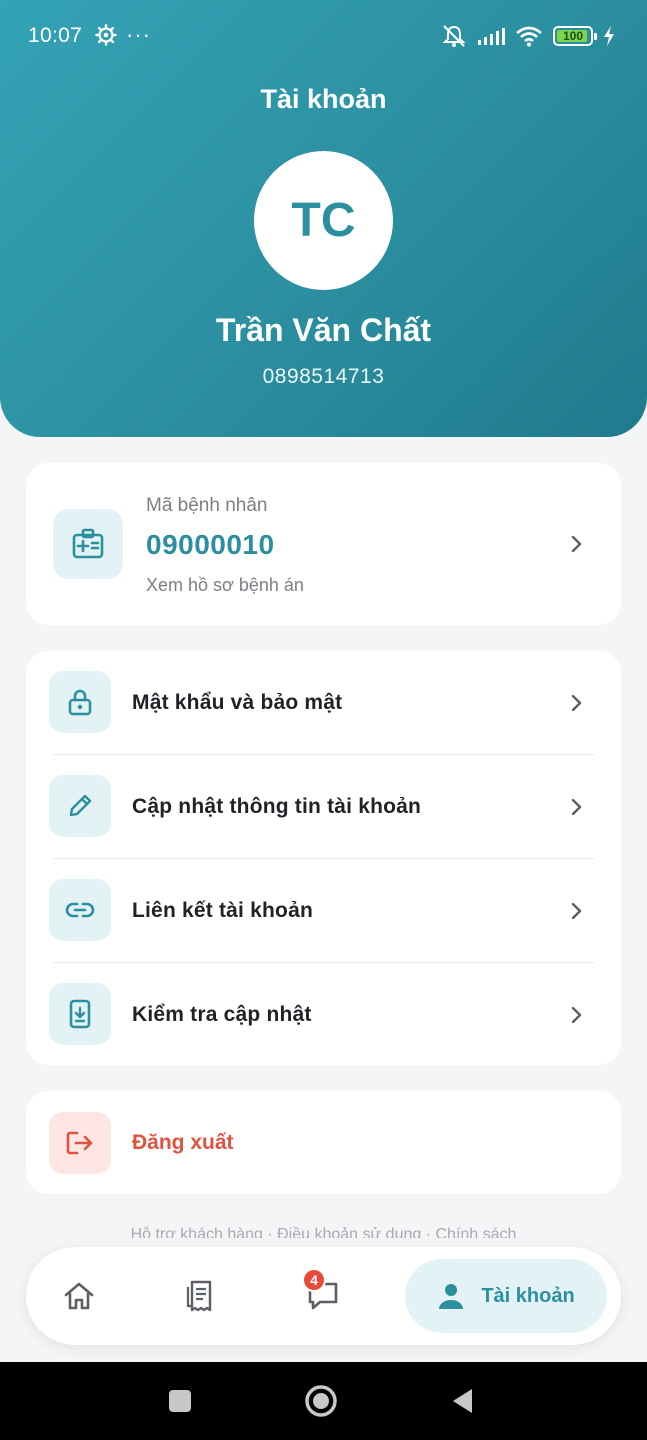  I want to click on wifi-icon, so click(529, 36).